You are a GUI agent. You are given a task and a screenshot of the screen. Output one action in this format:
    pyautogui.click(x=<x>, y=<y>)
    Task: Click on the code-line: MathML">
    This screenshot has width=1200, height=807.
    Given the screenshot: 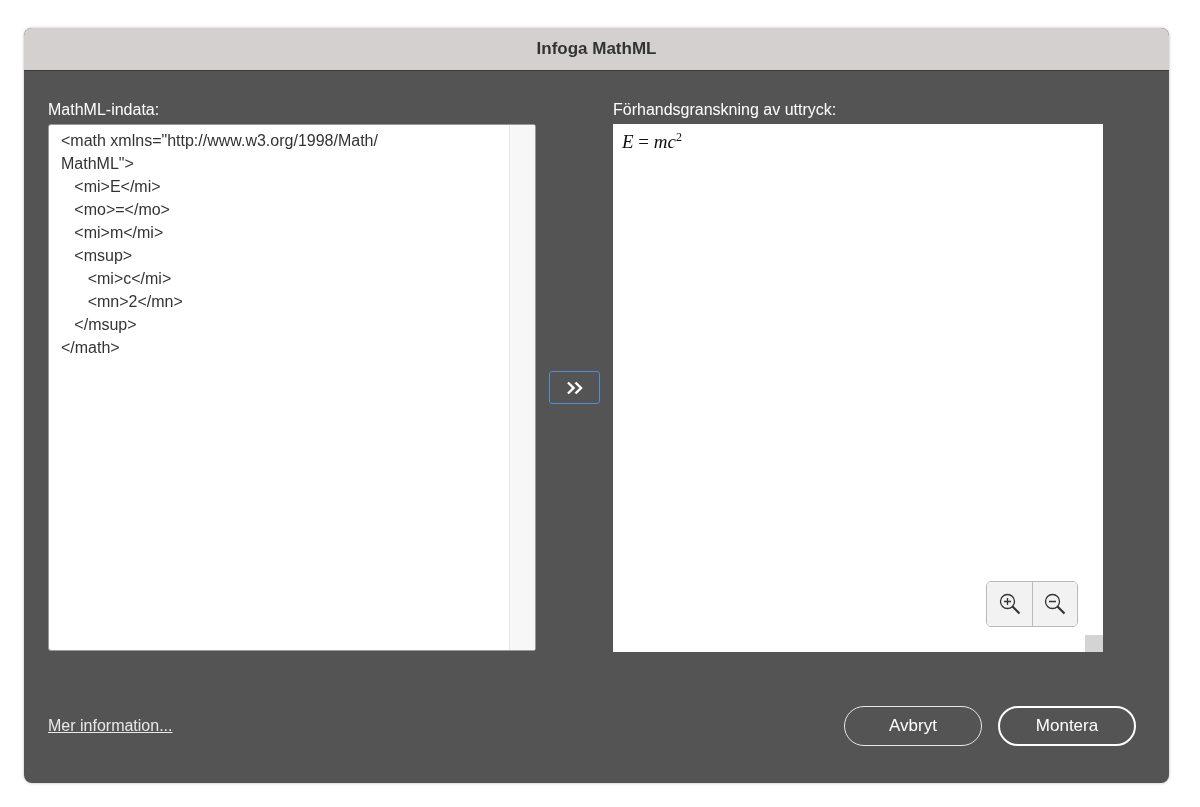 What is the action you would take?
    pyautogui.click(x=98, y=164)
    